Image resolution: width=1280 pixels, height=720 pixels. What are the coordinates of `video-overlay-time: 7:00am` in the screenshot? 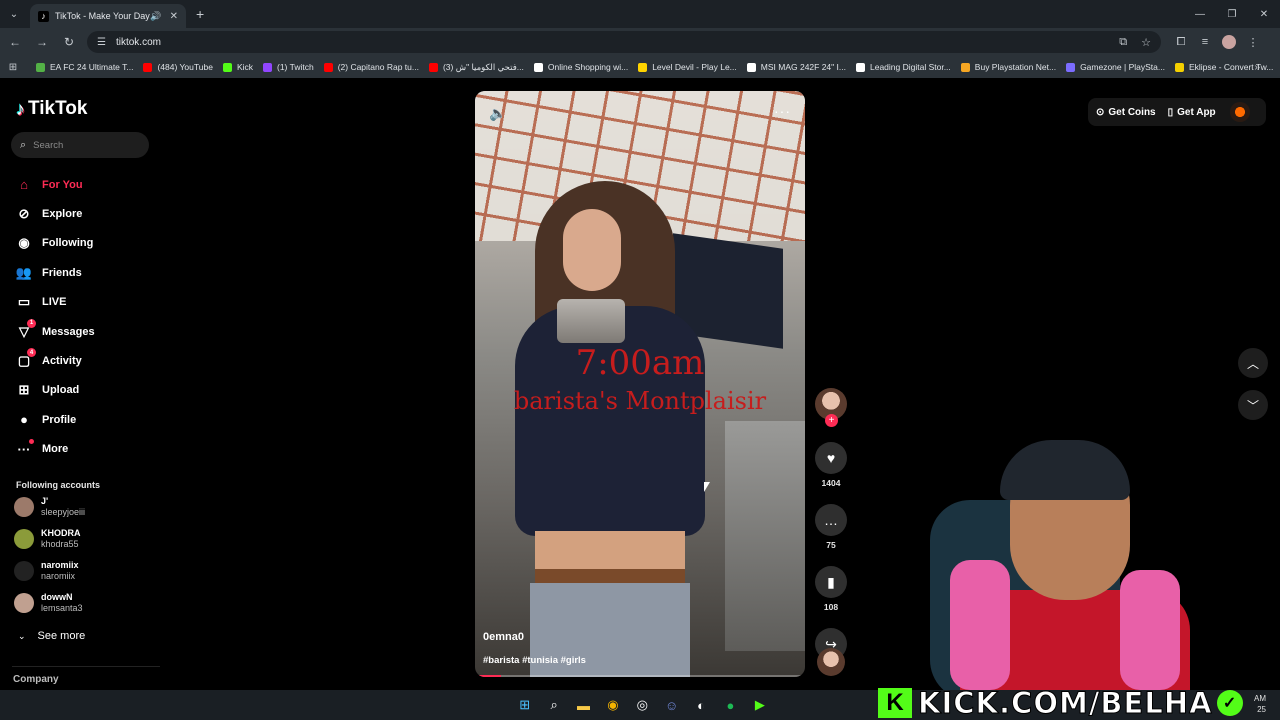 It's located at (640, 363).